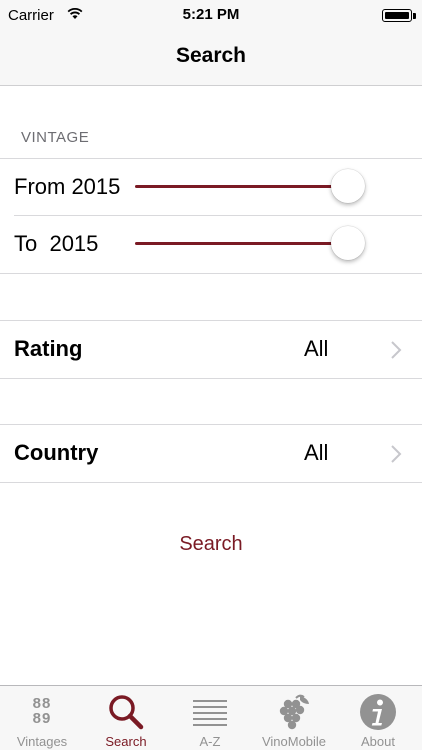 This screenshot has height=750, width=422. What do you see at coordinates (211, 453) in the screenshot?
I see `country-row: Country All` at bounding box center [211, 453].